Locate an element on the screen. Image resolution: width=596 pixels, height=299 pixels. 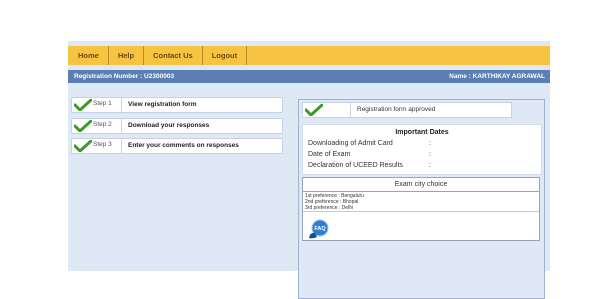
menu-logout: Logout is located at coordinates (225, 55).